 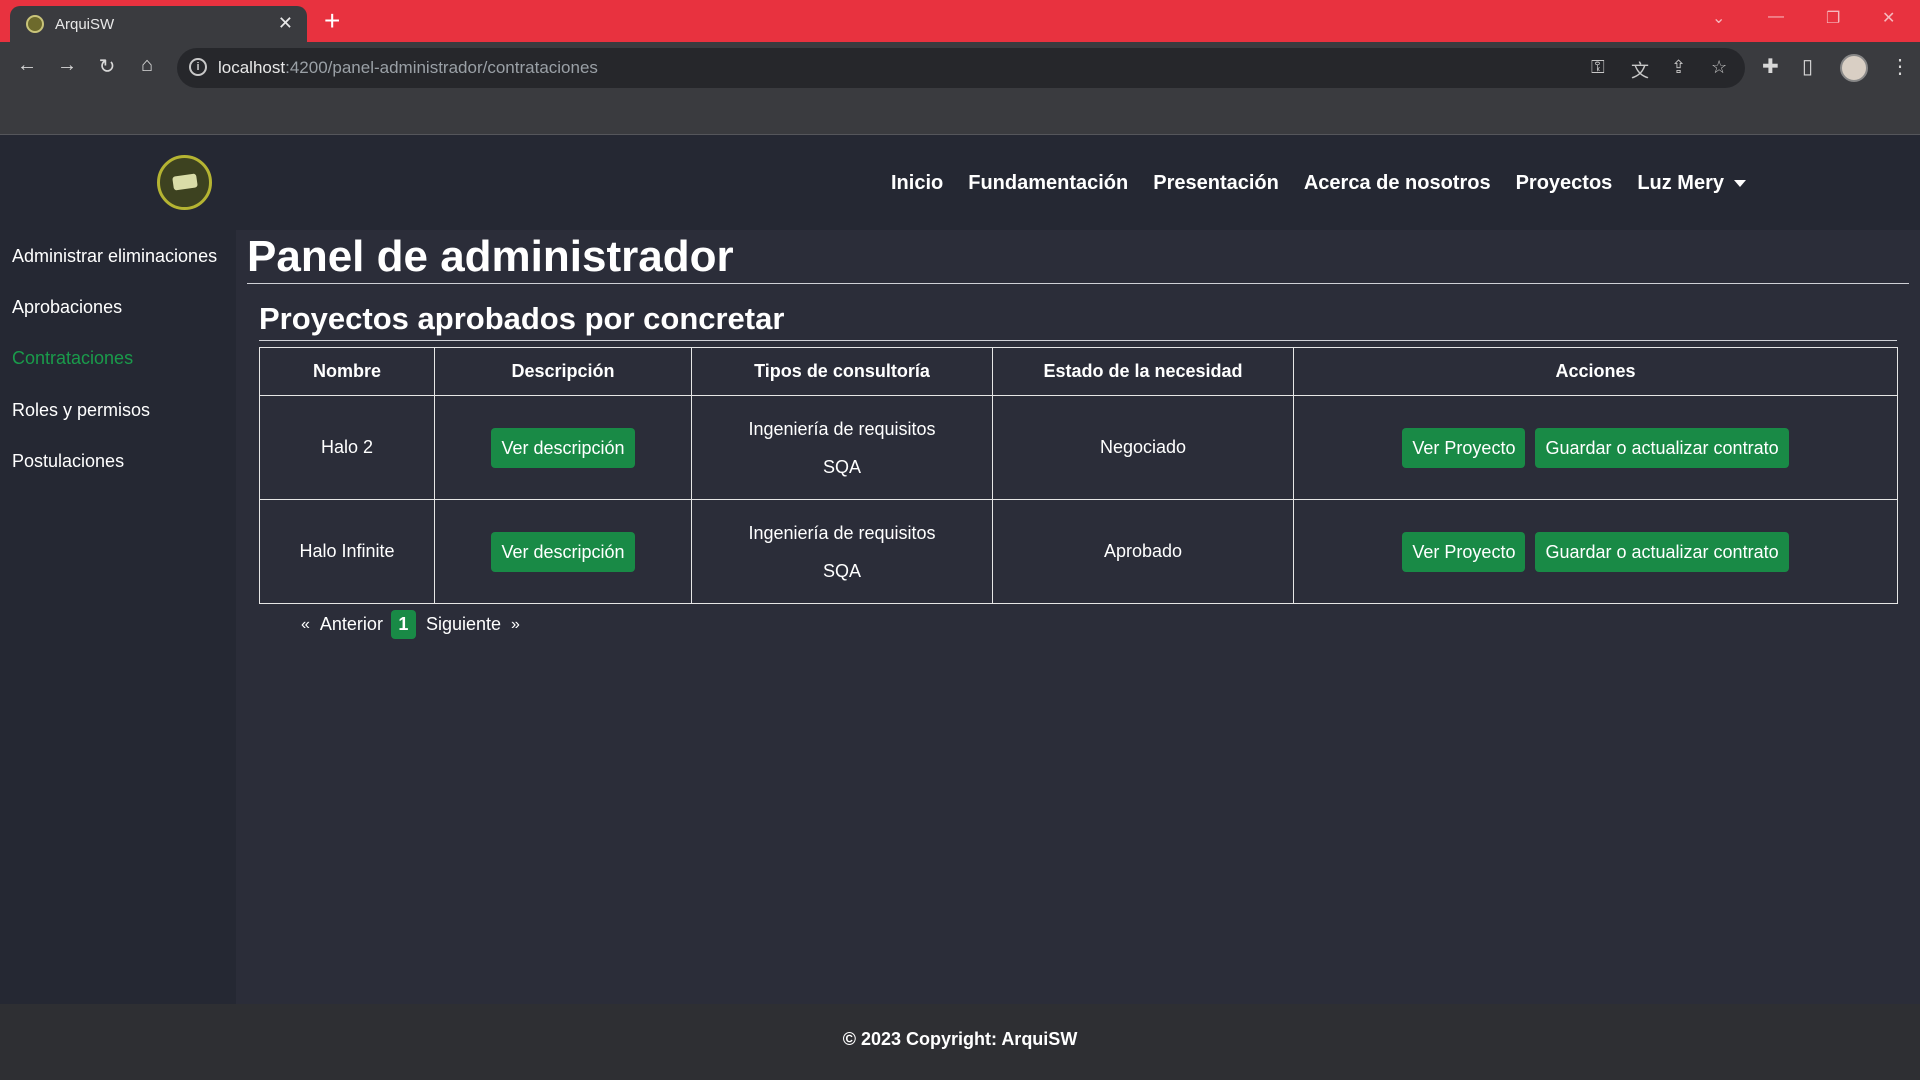 What do you see at coordinates (403, 624) in the screenshot?
I see `current-page: 1` at bounding box center [403, 624].